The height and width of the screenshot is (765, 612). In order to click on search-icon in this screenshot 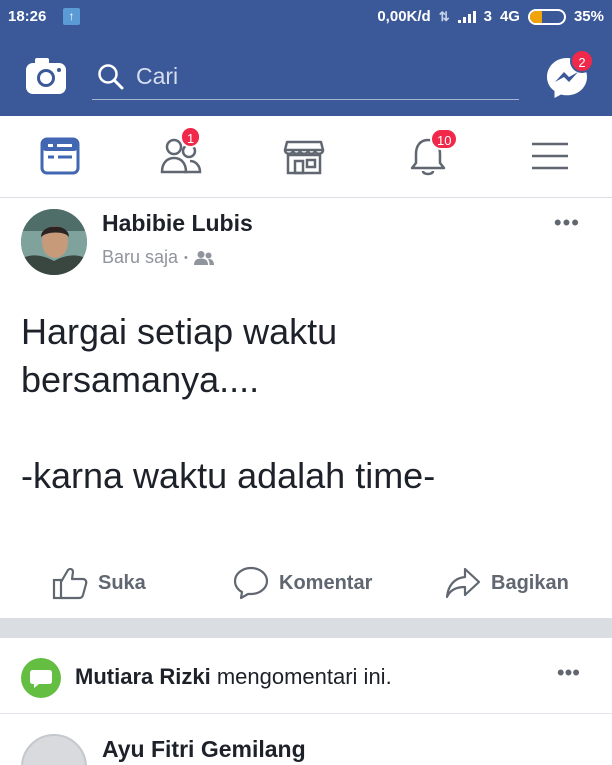, I will do `click(111, 77)`.